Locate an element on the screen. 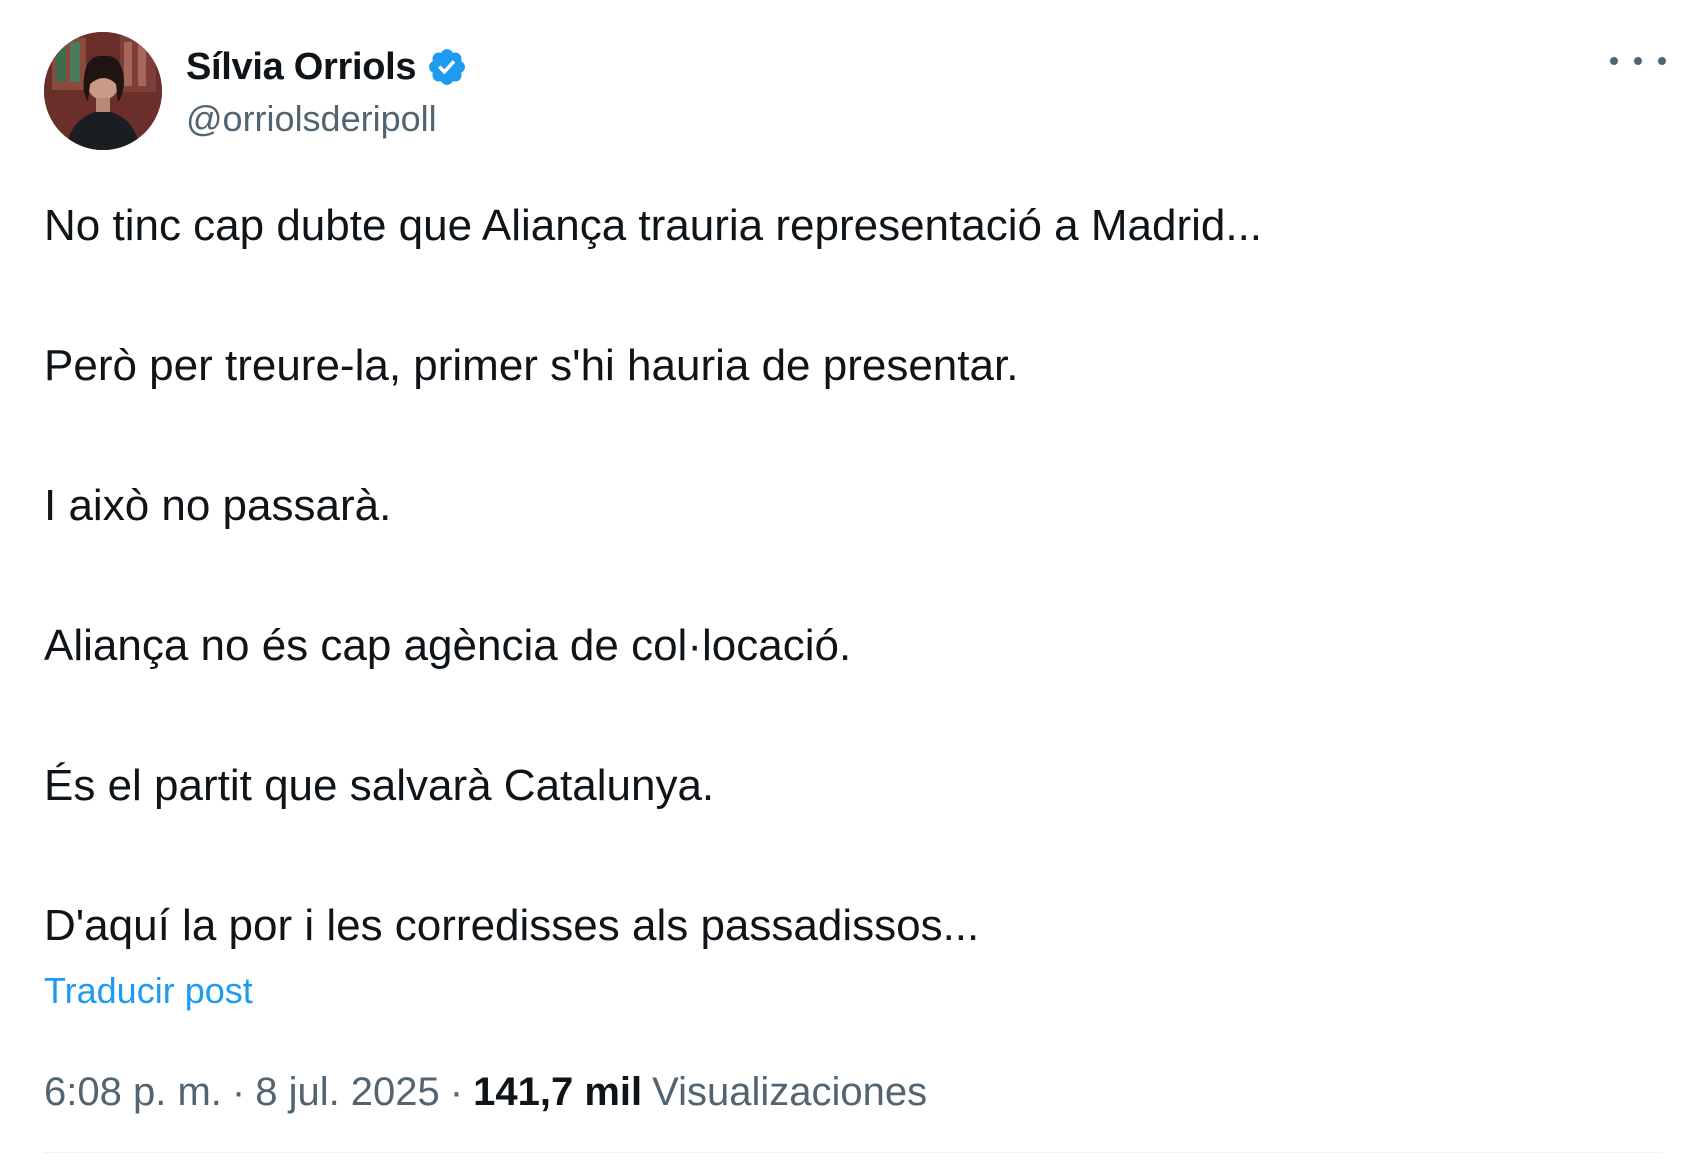 Image resolution: width=1706 pixels, height=1164 pixels. post-paragraph: I això no passarà. is located at coordinates (218, 505).